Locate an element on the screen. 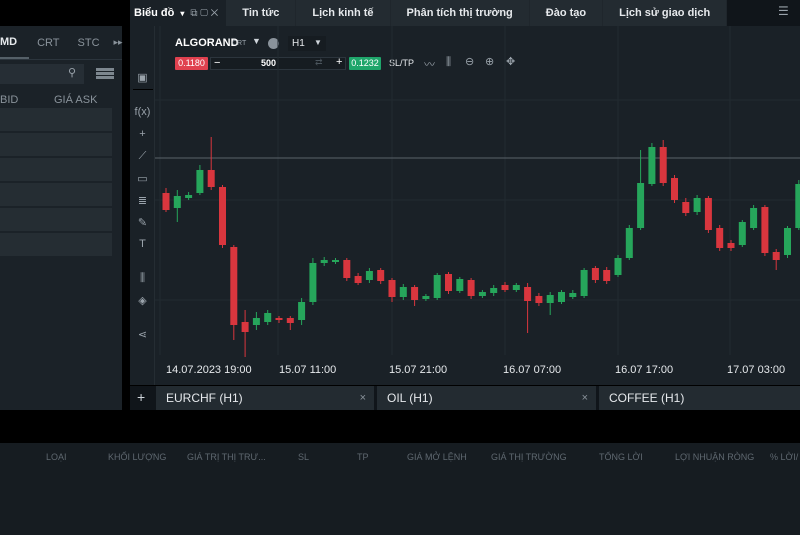 The image size is (800, 535). tab-label: EURCHF (H1) is located at coordinates (204, 398).